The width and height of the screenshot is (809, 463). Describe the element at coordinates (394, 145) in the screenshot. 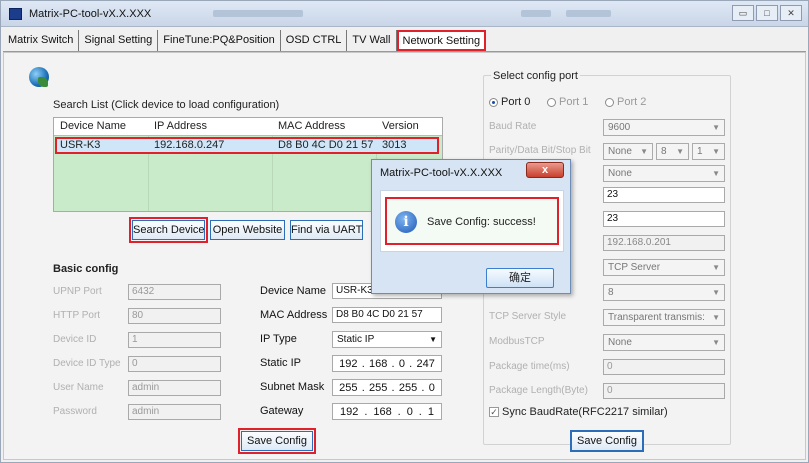

I see `cell-version: 3013` at that location.